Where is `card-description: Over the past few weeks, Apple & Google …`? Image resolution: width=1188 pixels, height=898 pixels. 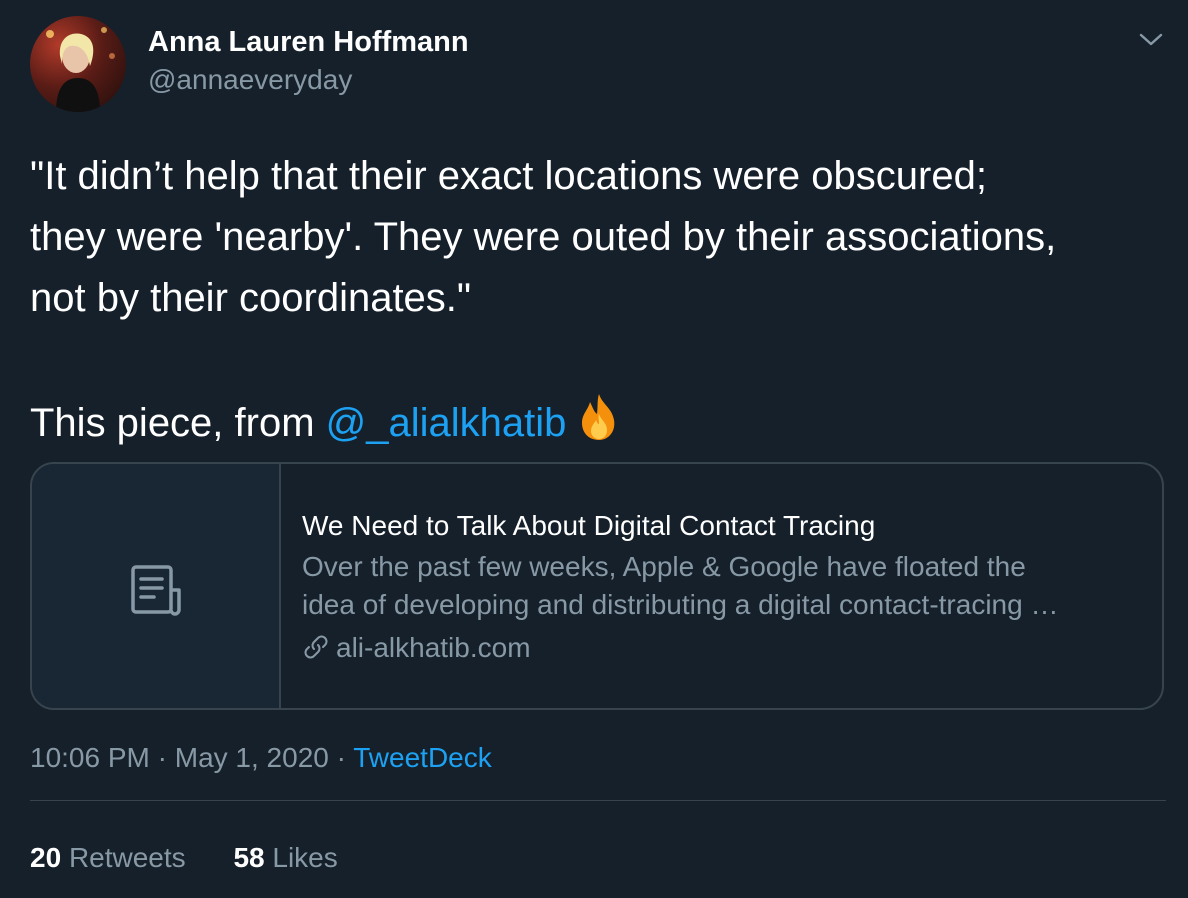 card-description: Over the past few weeks, Apple & Google … is located at coordinates (727, 586).